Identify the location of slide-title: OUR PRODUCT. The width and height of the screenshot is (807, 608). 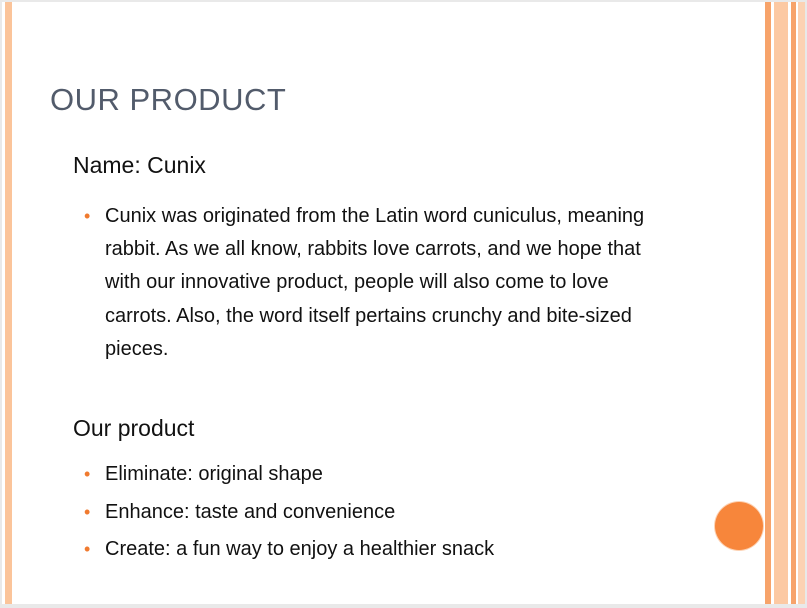
(168, 99).